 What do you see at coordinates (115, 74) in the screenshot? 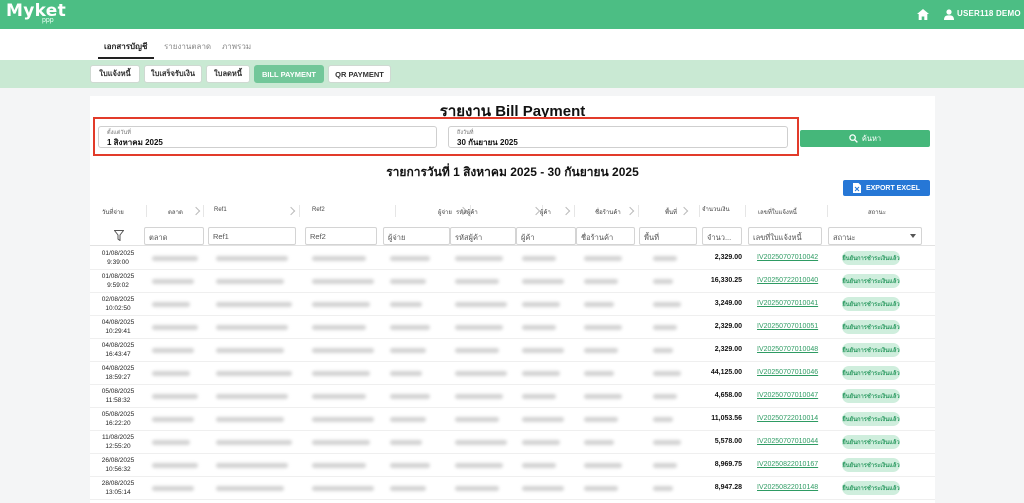
I see `invoice-button: ใบแจ้งหนี้` at bounding box center [115, 74].